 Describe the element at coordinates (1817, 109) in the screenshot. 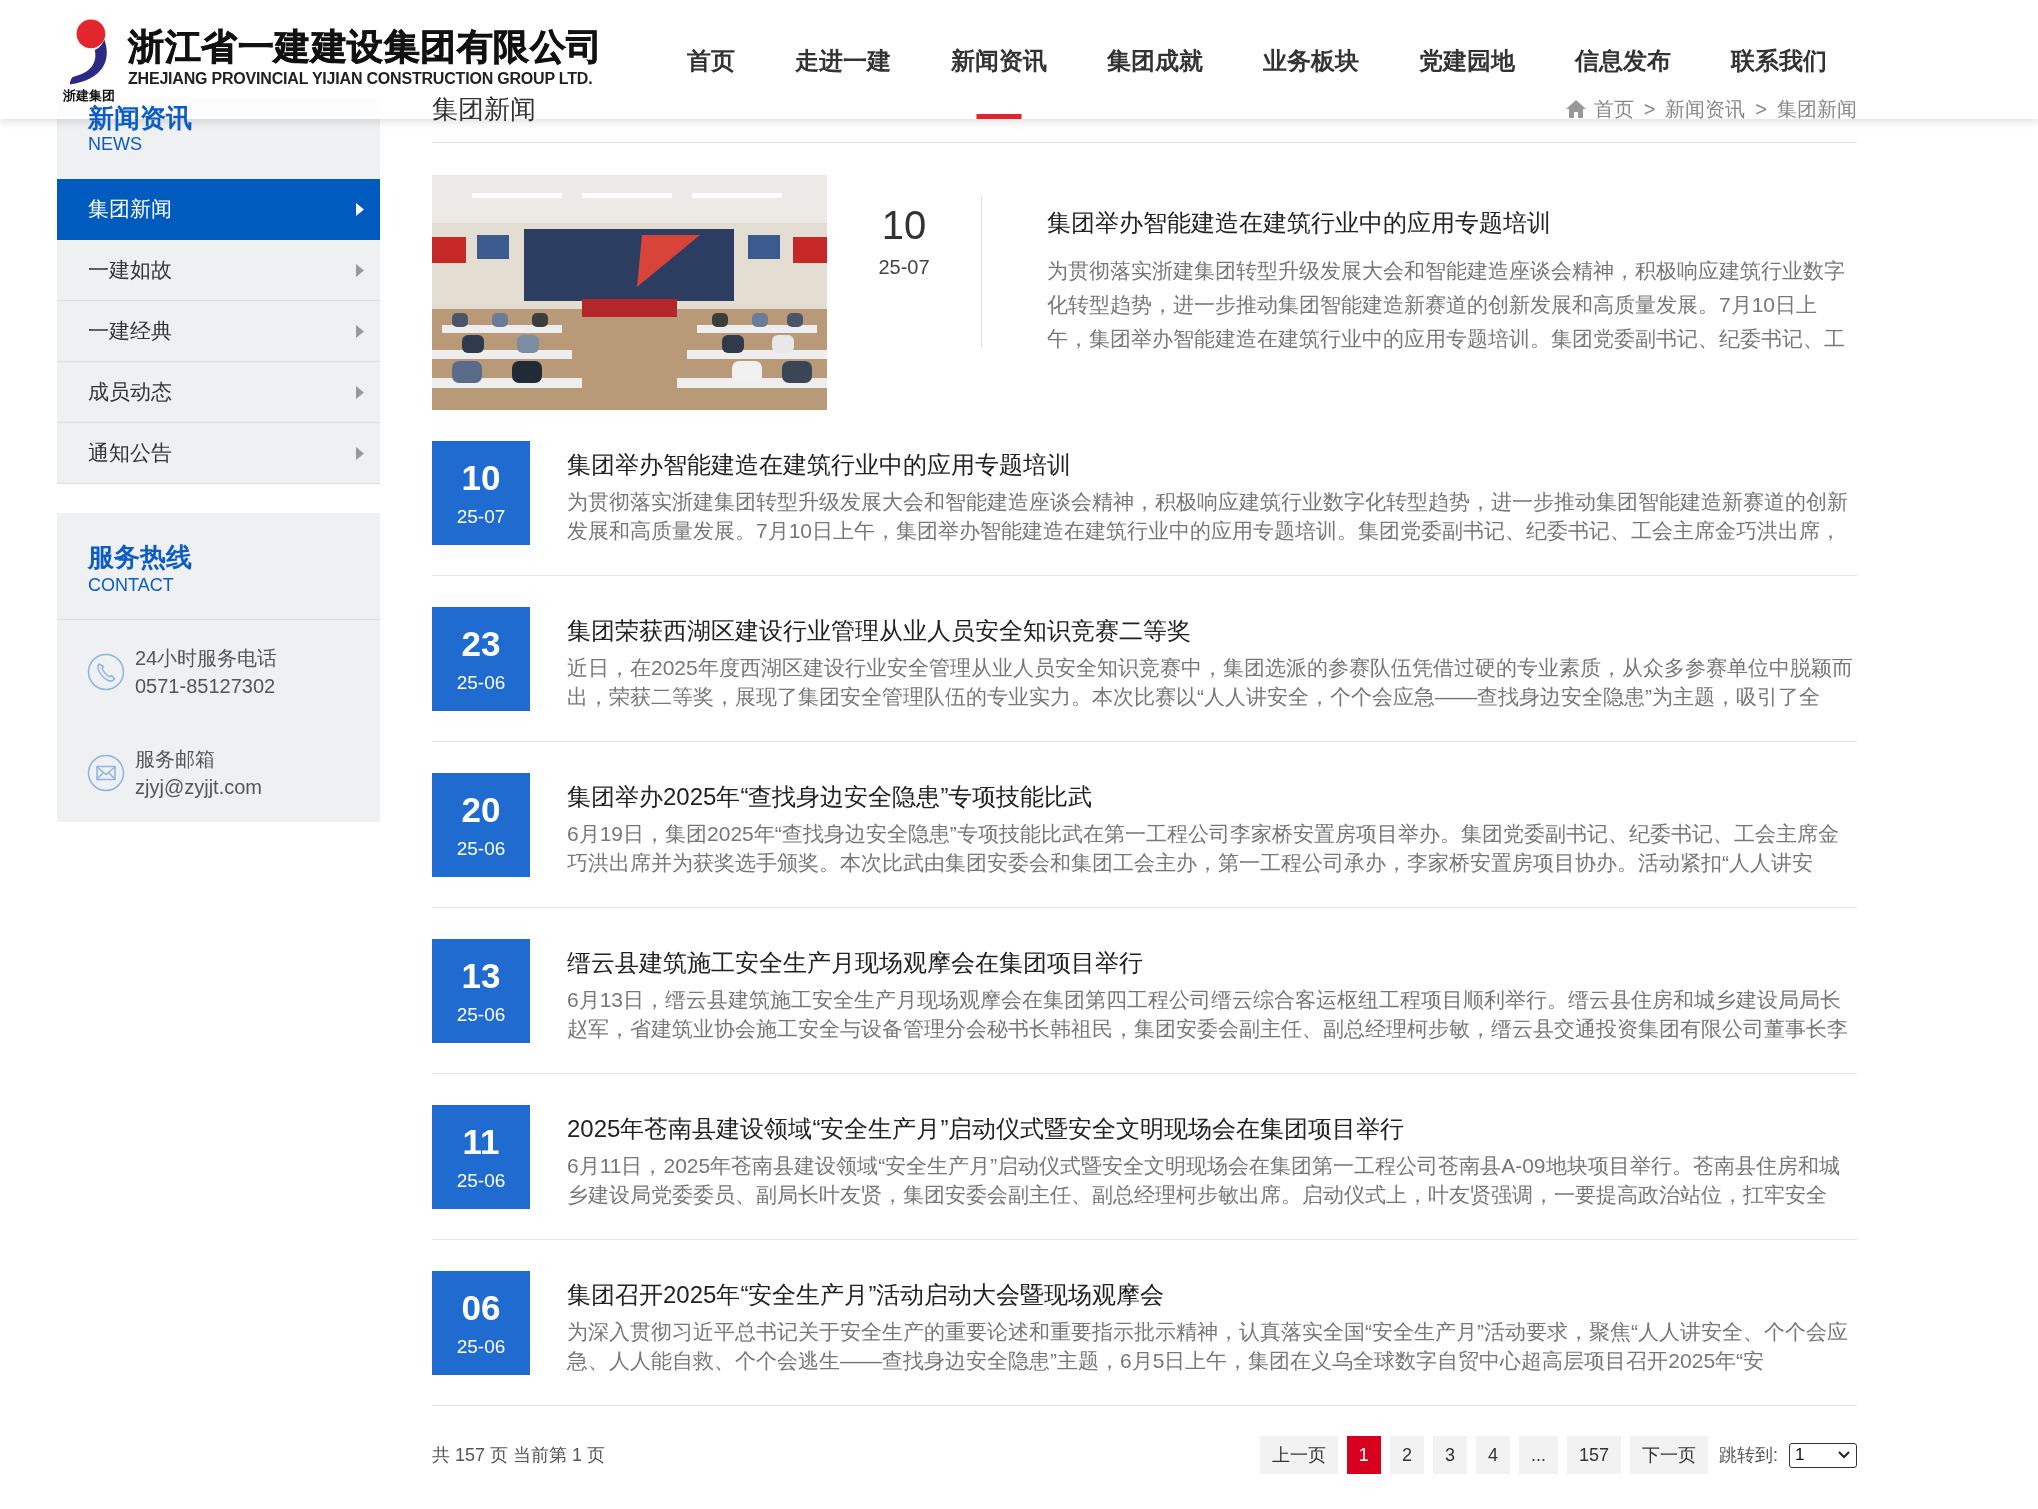

I see `breadcrumb-current: 集团新闻` at that location.